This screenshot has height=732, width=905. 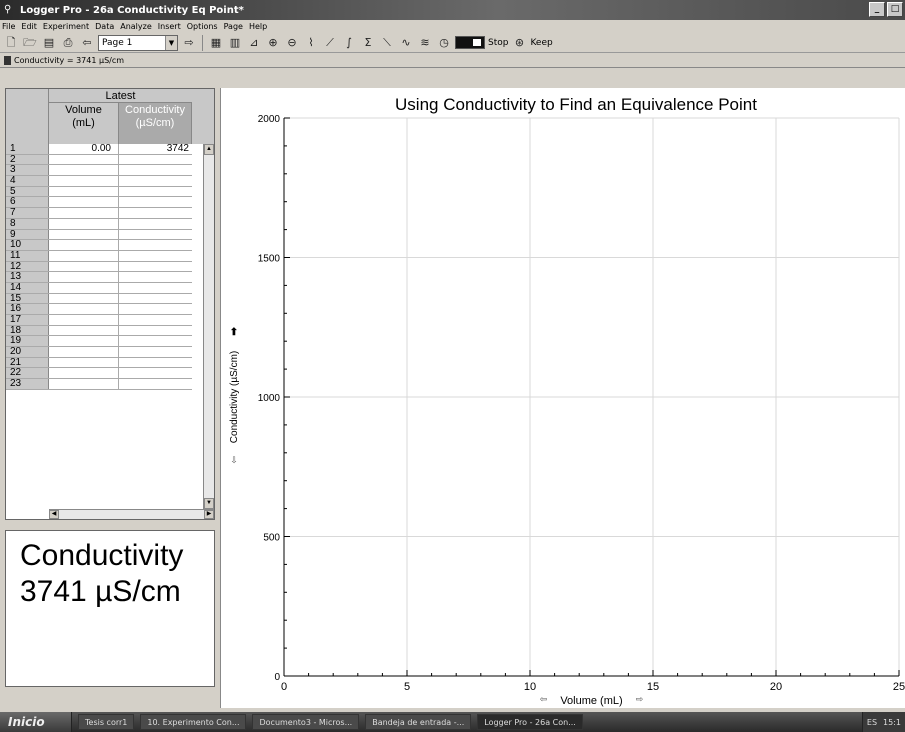 What do you see at coordinates (541, 43) in the screenshot?
I see `keep-button: Keep` at bounding box center [541, 43].